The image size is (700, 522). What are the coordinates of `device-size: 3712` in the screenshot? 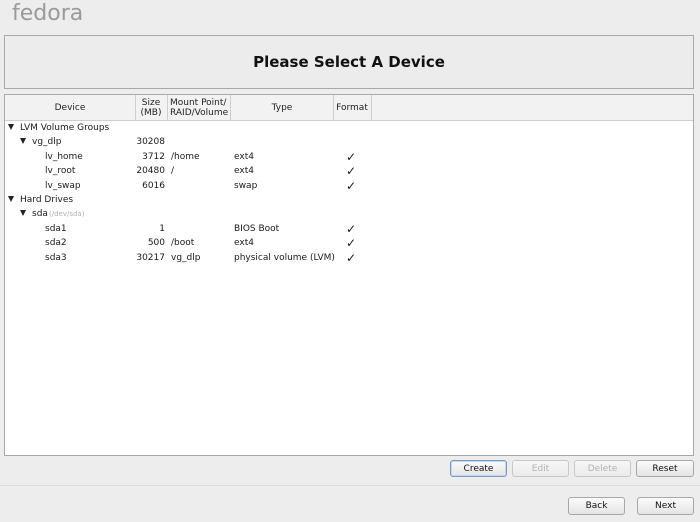 It's located at (153, 156).